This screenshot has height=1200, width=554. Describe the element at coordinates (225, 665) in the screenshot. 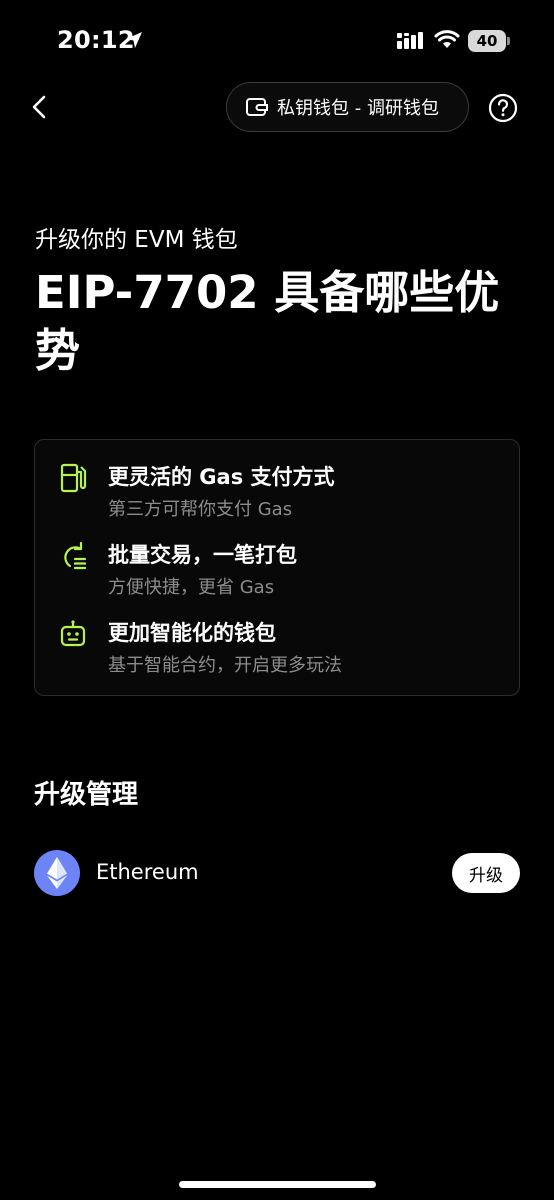

I see `feature-description: 基于智能合约，开启更多玩法` at that location.